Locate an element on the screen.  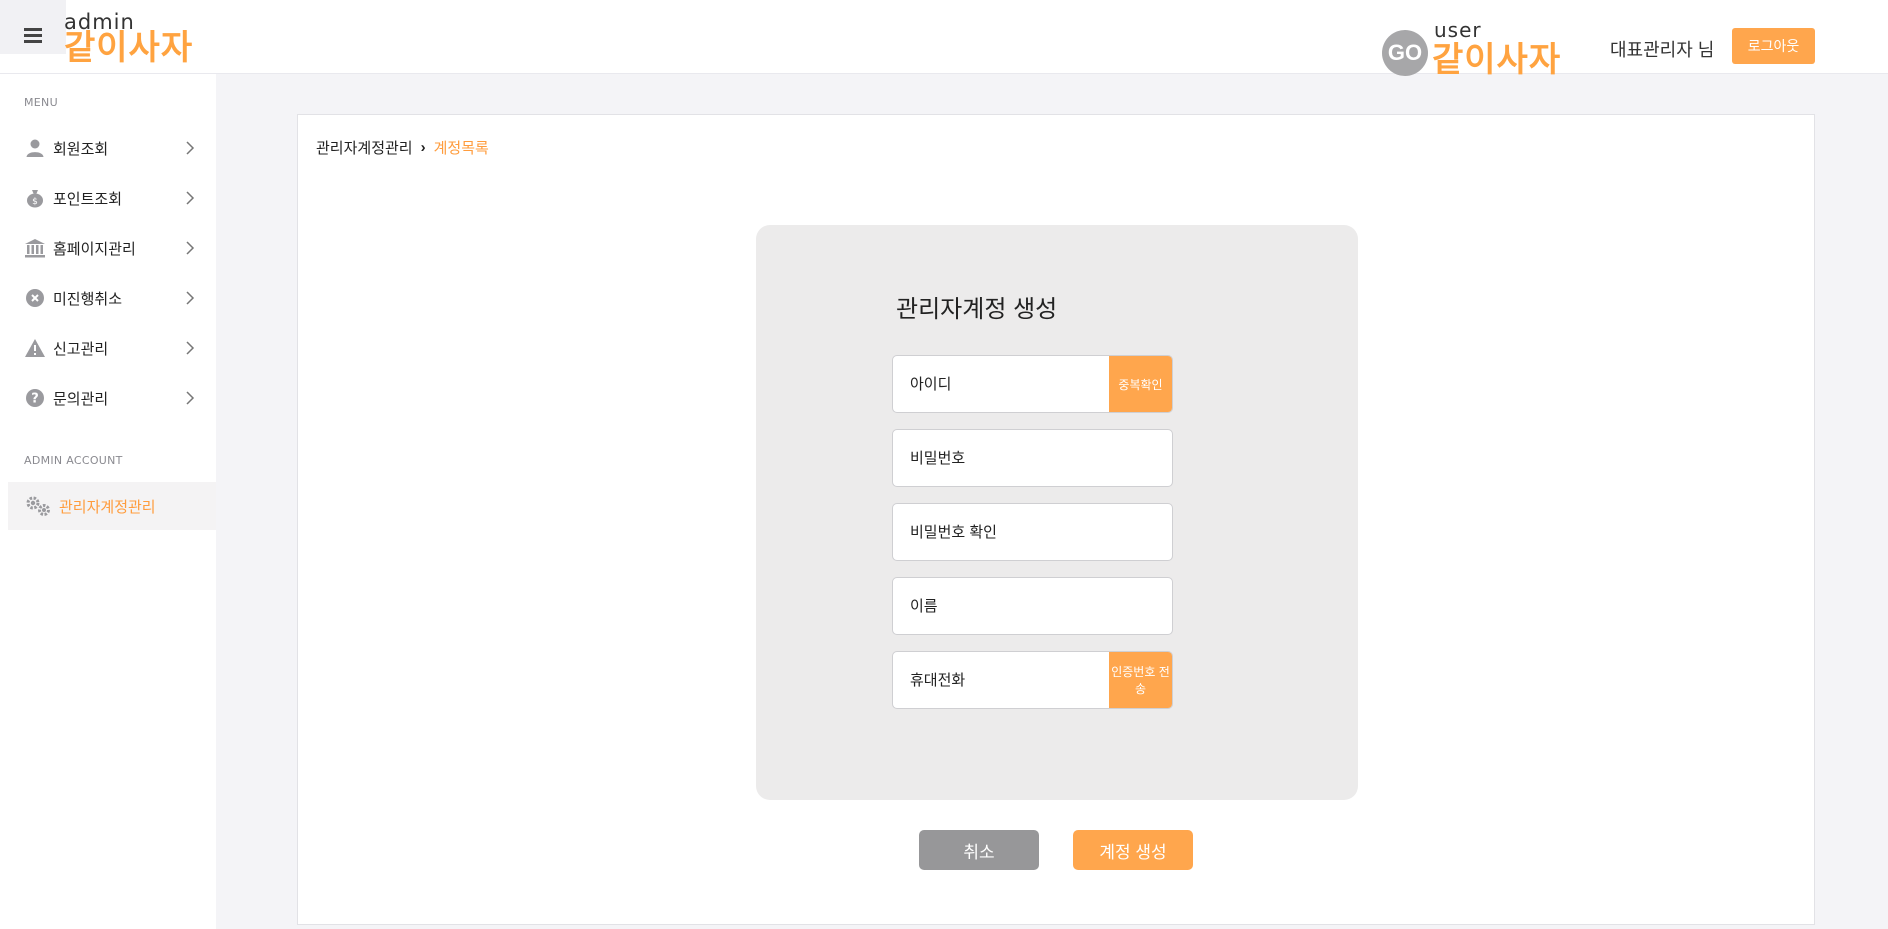
sidebar-item-inquiries: ? 문의관리 is located at coordinates (112, 398).